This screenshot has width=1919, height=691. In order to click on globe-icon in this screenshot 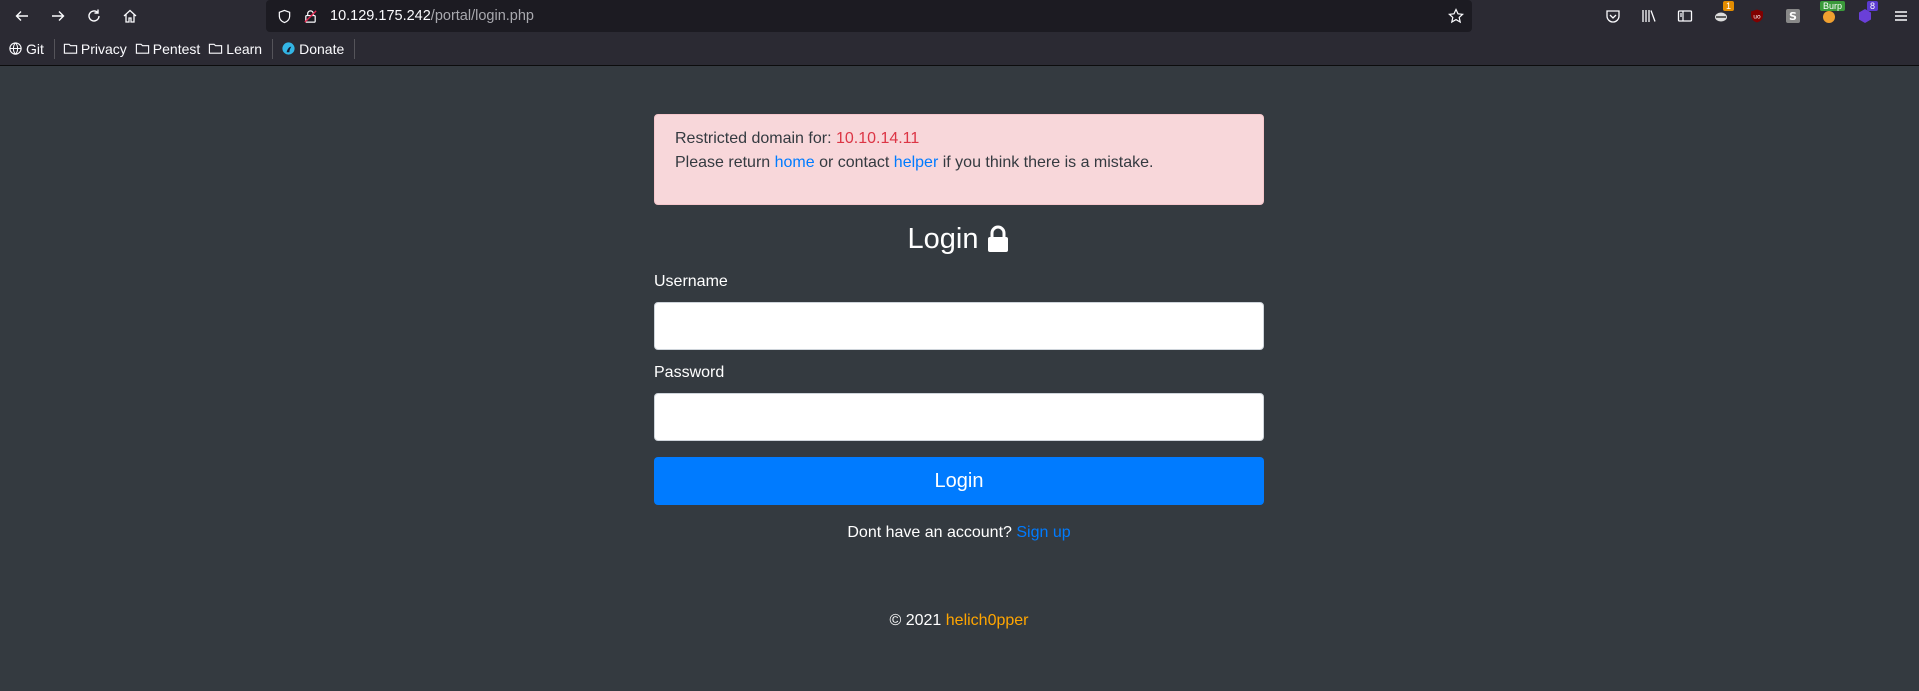, I will do `click(15, 48)`.